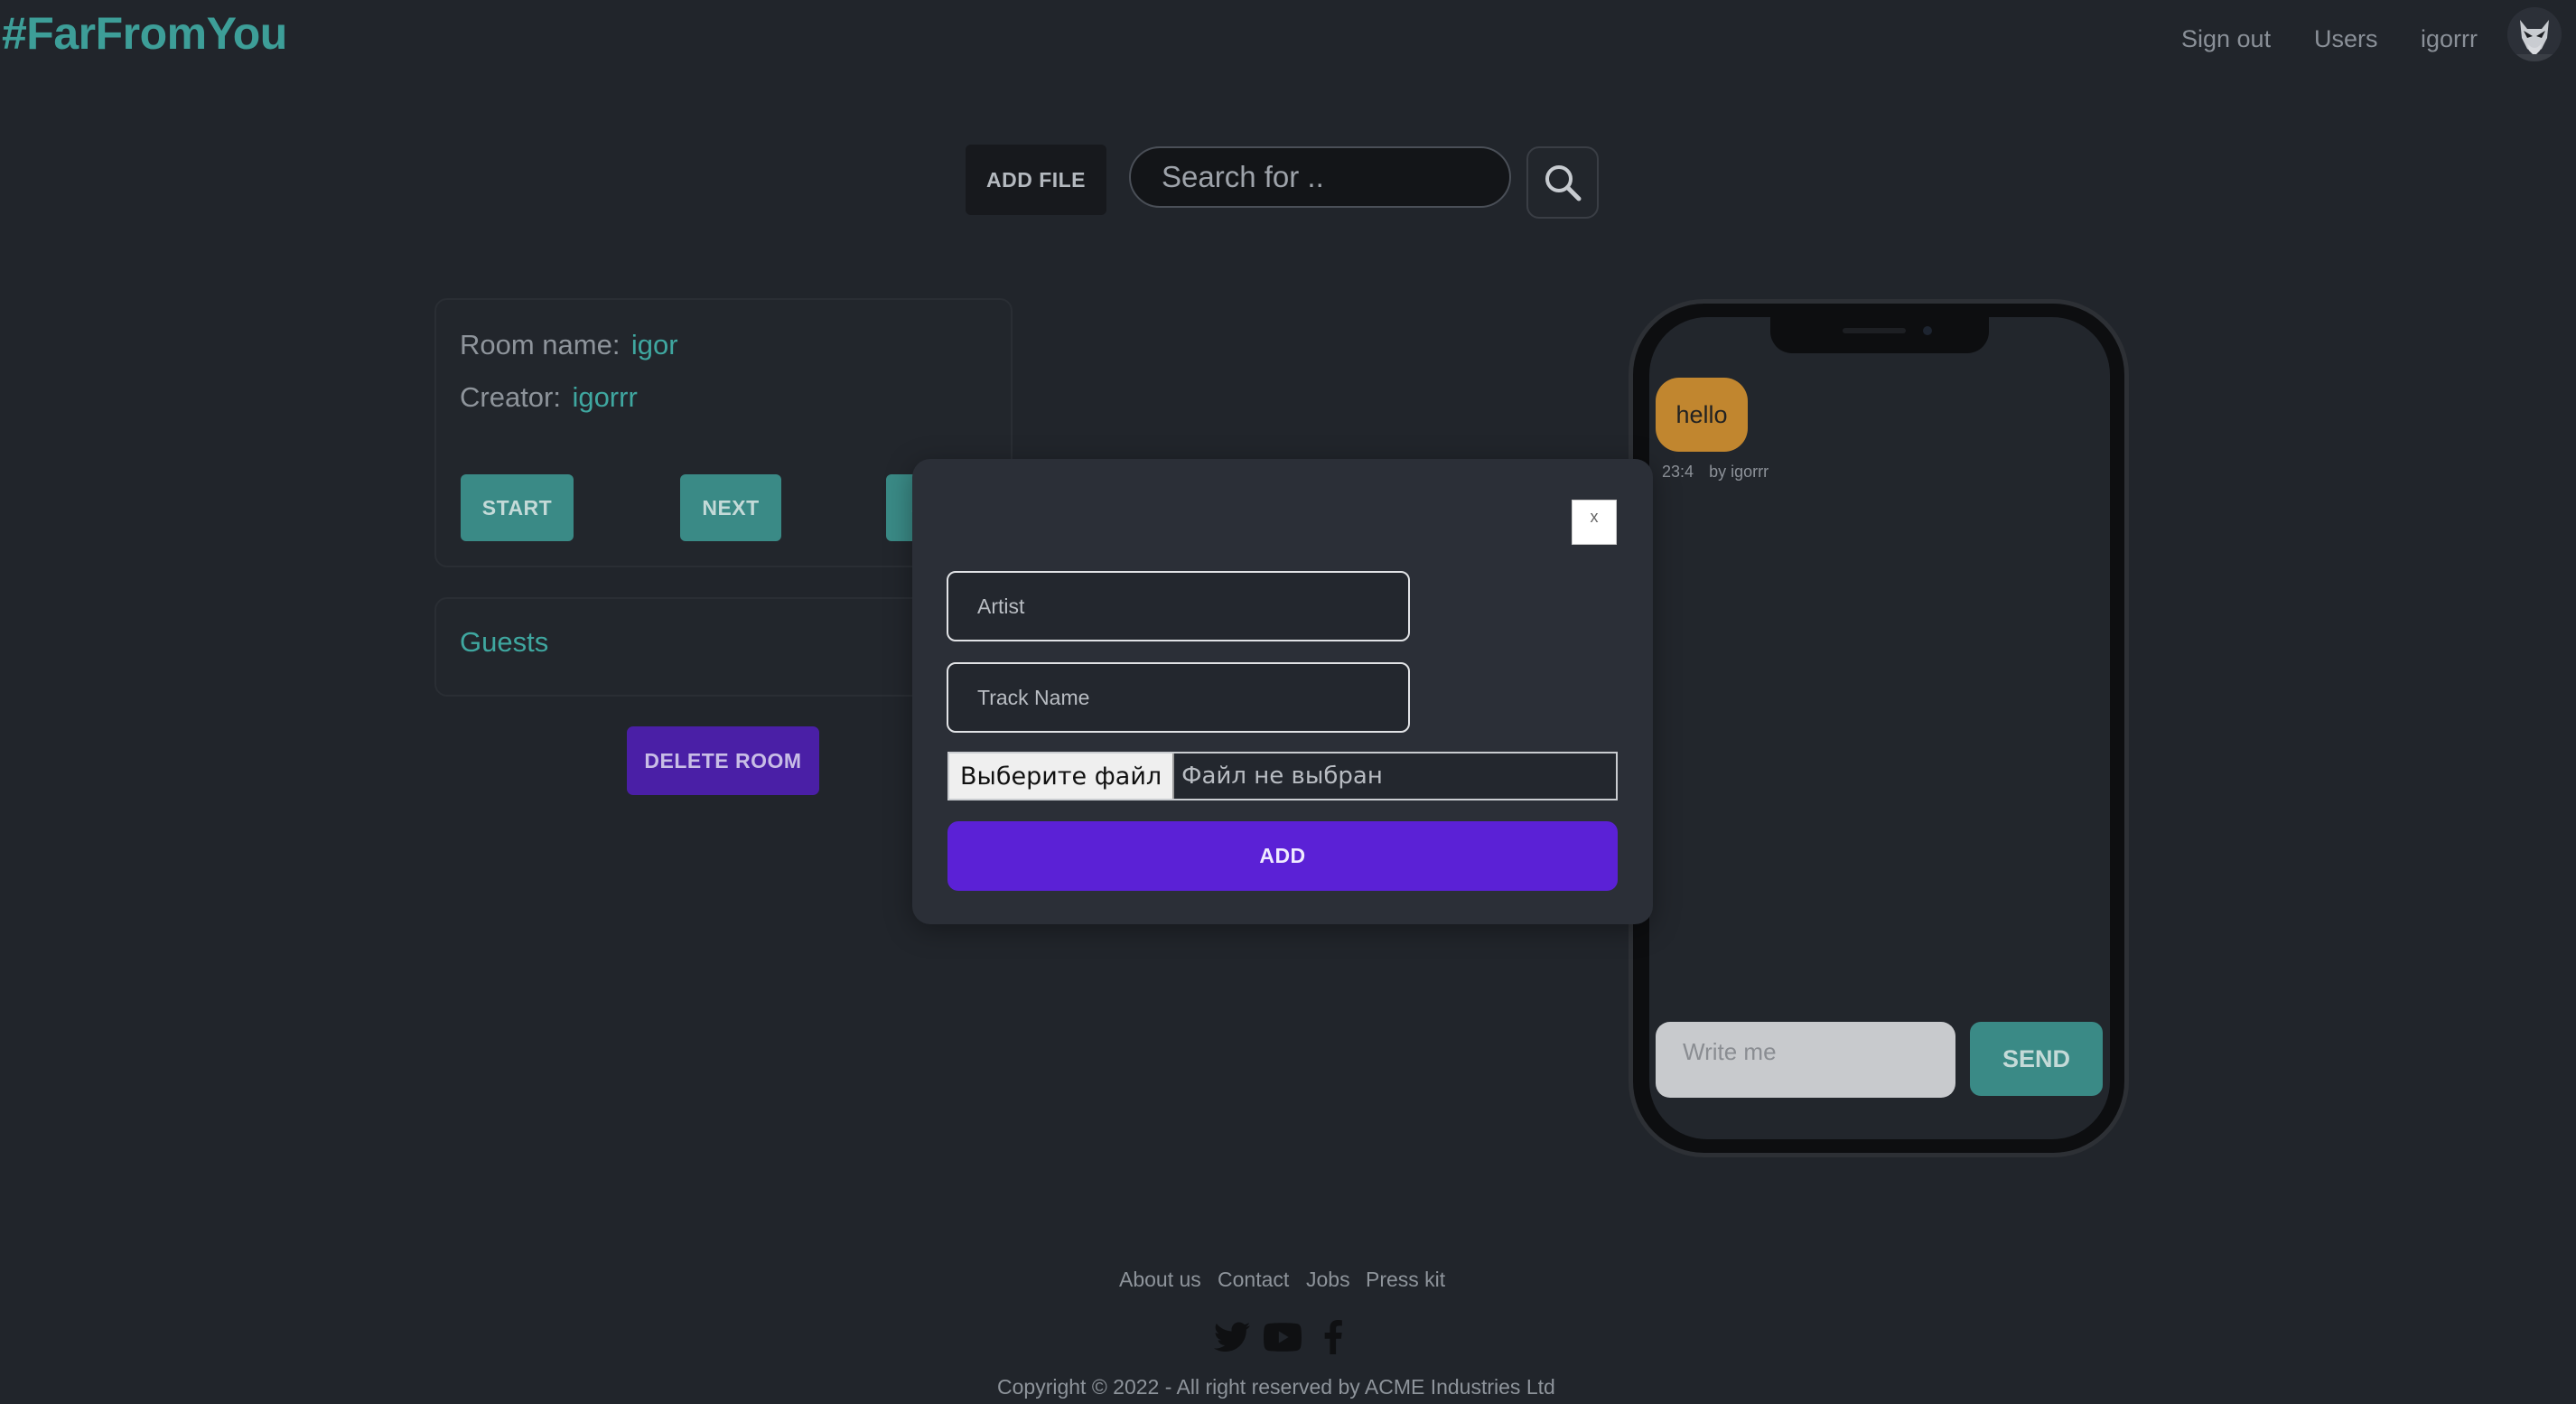 Image resolution: width=2576 pixels, height=1404 pixels. What do you see at coordinates (1702, 415) in the screenshot?
I see `chat-message-bubble: hello` at bounding box center [1702, 415].